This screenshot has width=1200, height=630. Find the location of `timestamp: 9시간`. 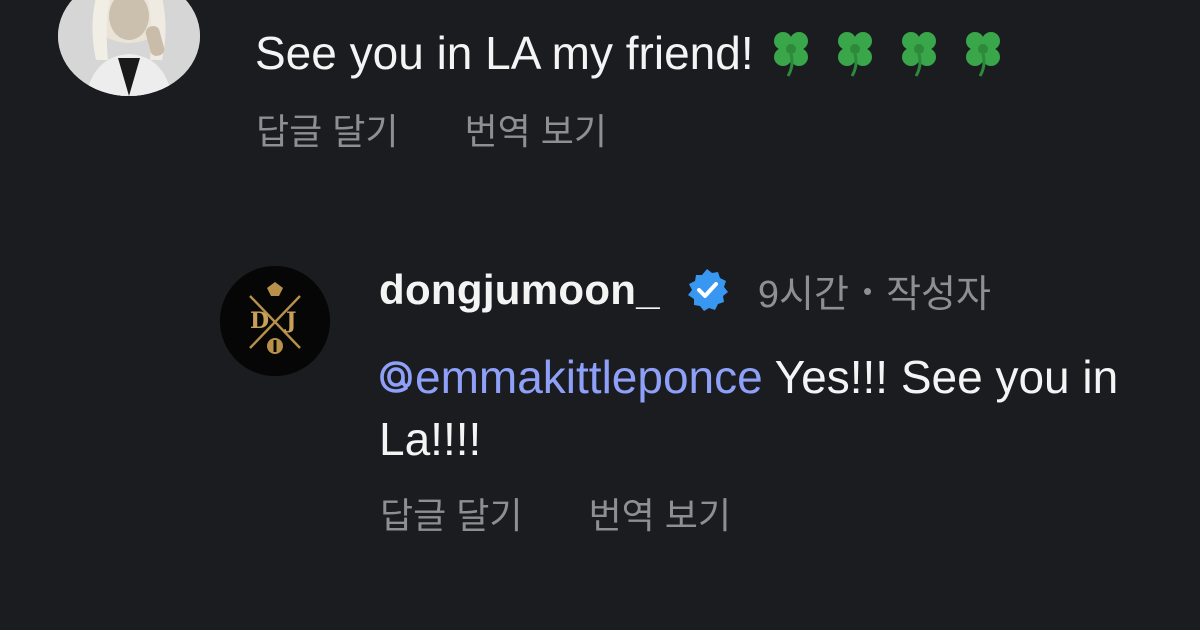

timestamp: 9시간 is located at coordinates (803, 294).